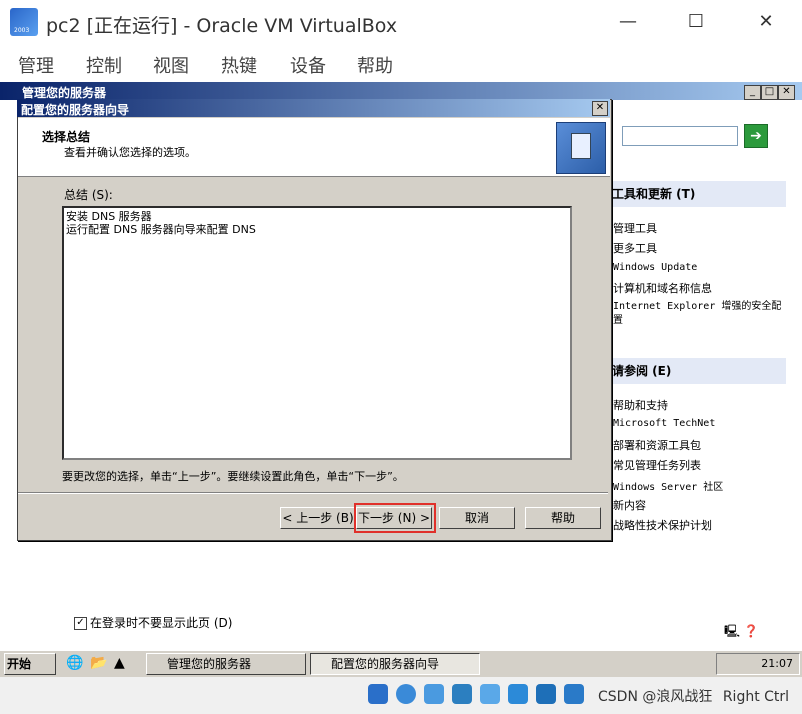  Describe the element at coordinates (698, 248) in the screenshot. I see `link-more-tools: 更多工具` at that location.